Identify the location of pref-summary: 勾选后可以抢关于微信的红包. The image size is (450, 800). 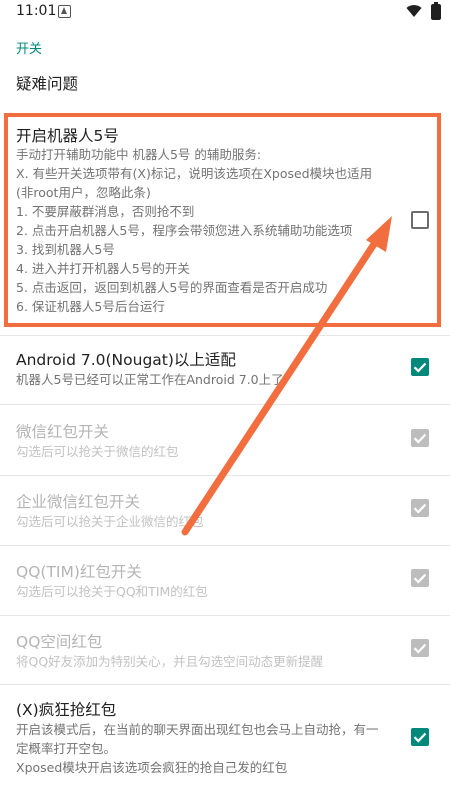
(97, 451).